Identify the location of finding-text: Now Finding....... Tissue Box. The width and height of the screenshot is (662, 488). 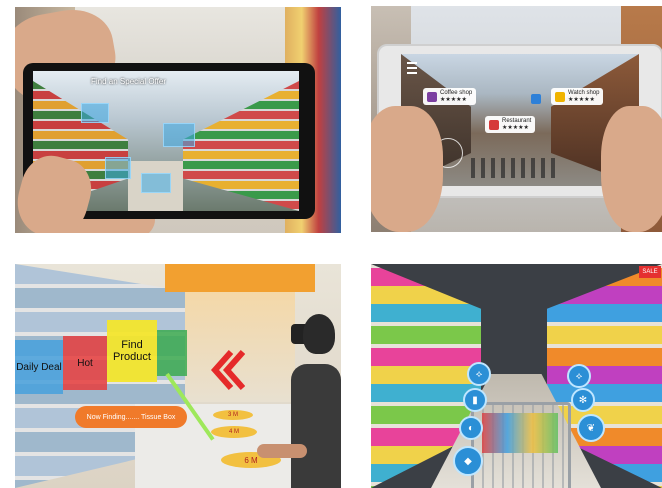
(131, 417).